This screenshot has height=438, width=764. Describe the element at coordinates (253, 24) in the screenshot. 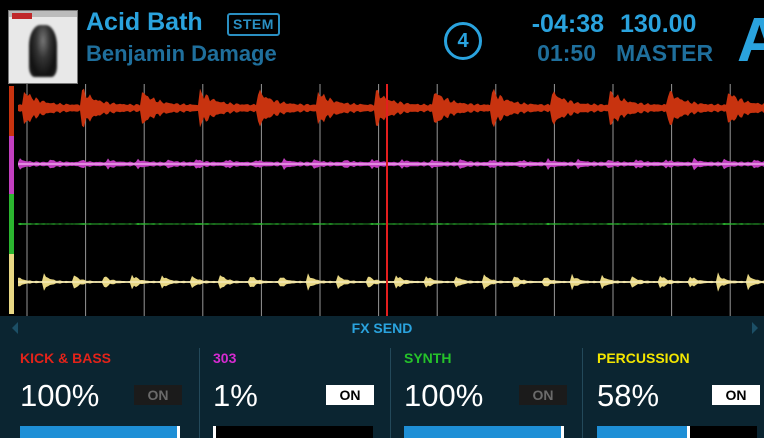

I see `stem-badge: STEM` at that location.